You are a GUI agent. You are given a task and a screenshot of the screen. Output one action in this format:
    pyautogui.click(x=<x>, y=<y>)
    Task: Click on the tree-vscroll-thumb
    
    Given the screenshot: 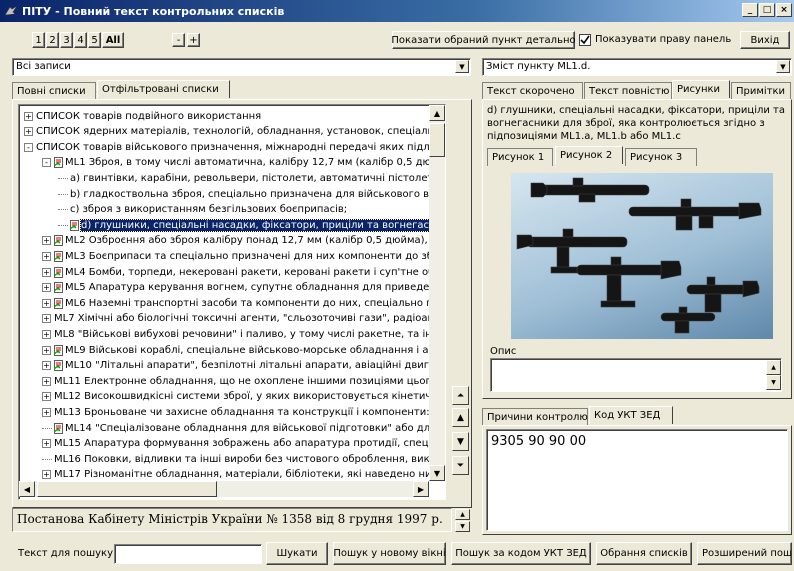 What is the action you would take?
    pyautogui.click(x=437, y=140)
    